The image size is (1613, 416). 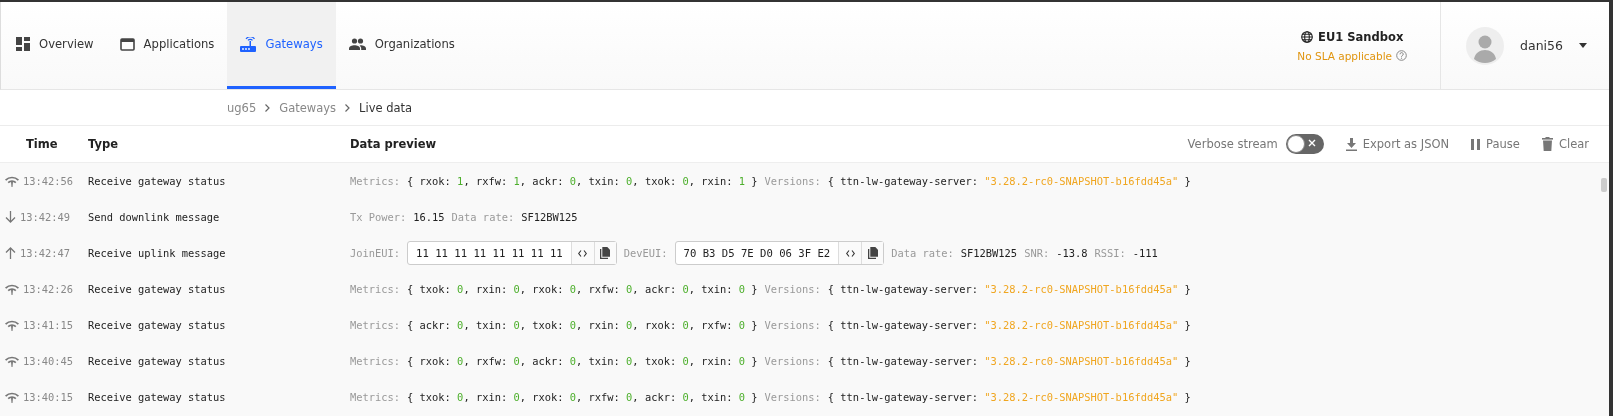 I want to click on field-label: JoinEUI:, so click(x=375, y=253).